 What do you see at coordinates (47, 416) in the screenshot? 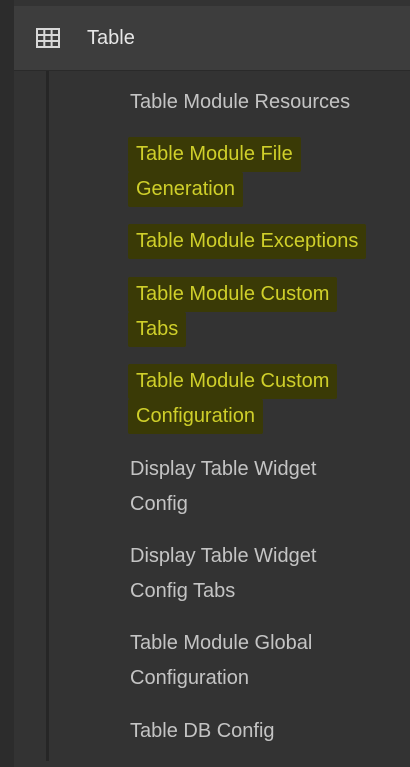
I see `tree-guide-line` at bounding box center [47, 416].